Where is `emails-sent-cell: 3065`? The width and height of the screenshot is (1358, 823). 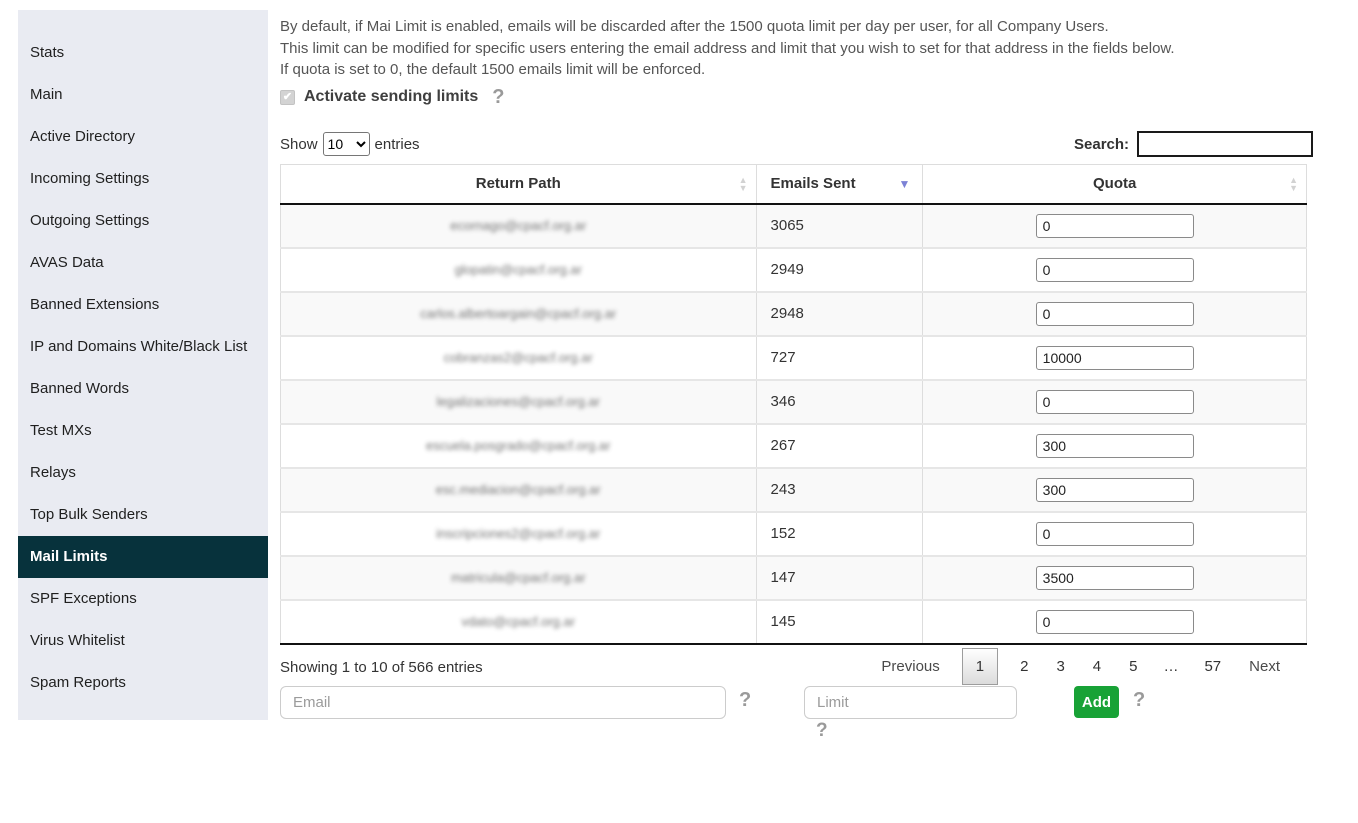
emails-sent-cell: 3065 is located at coordinates (840, 226).